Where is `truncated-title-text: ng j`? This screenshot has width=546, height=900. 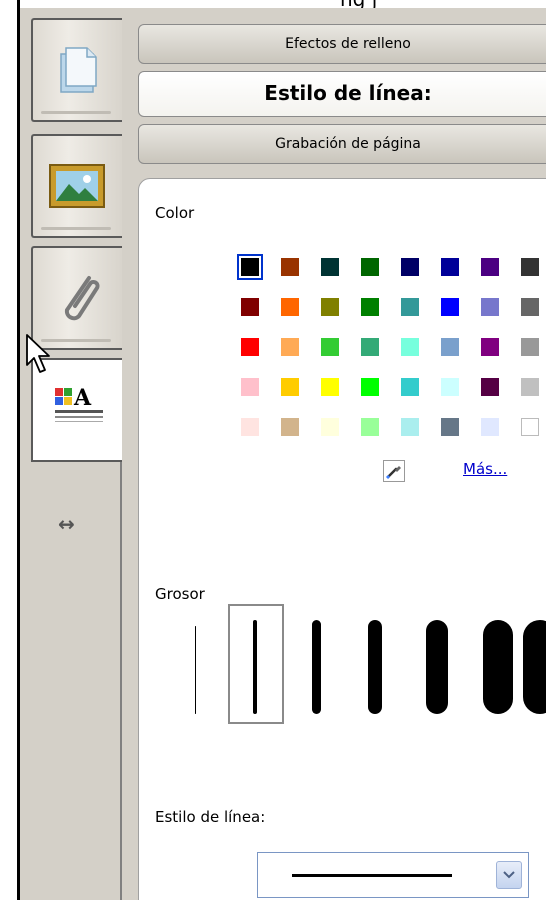 truncated-title-text: ng j is located at coordinates (358, 4).